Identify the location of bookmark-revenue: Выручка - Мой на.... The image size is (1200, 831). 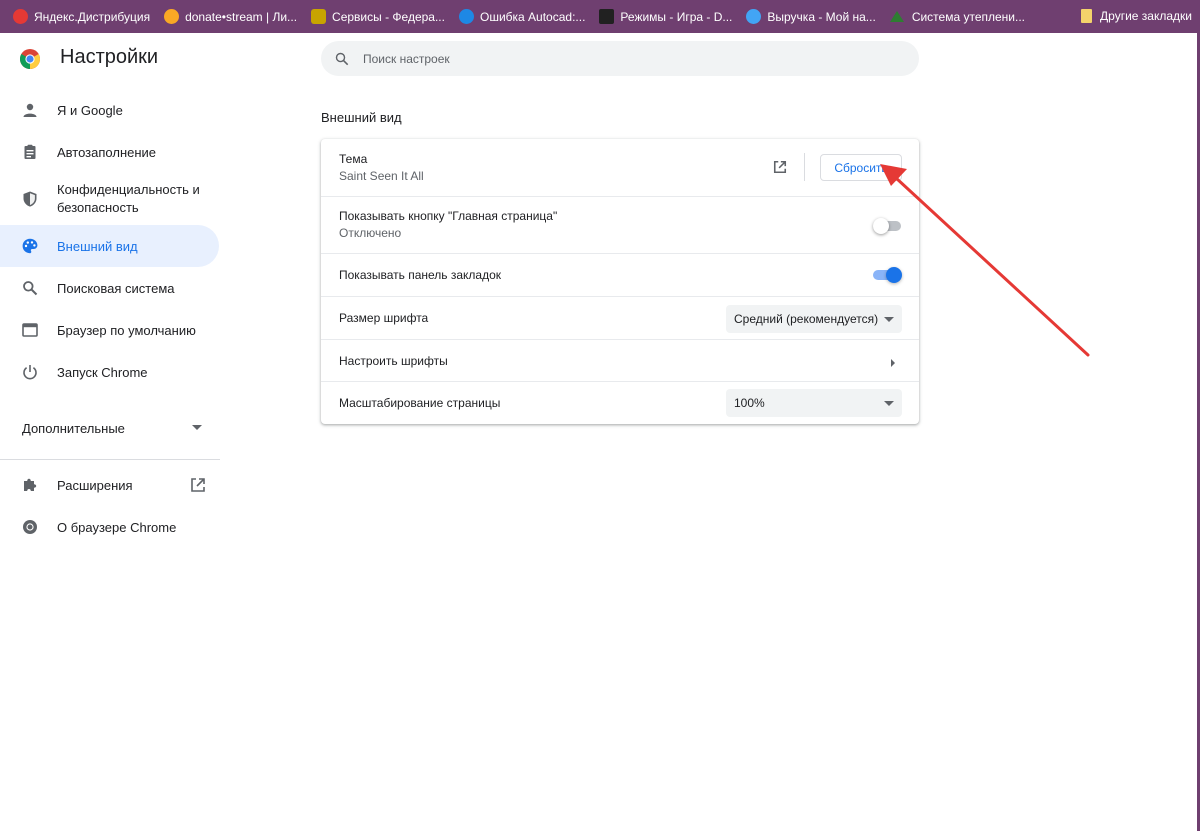
(810, 17).